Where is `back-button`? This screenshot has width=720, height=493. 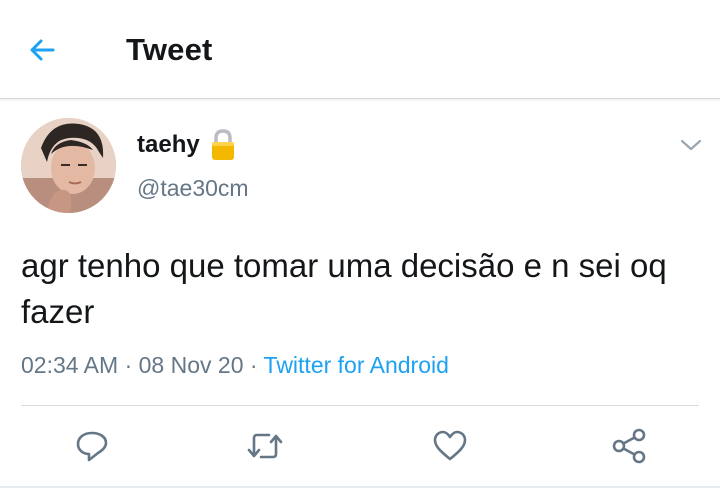 back-button is located at coordinates (42, 50).